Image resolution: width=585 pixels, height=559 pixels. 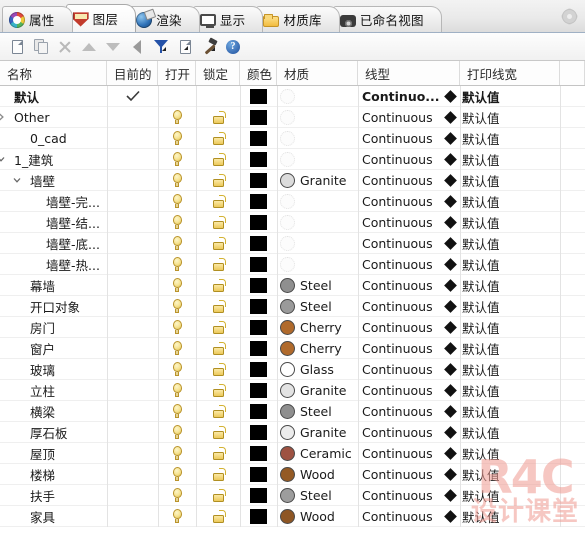 I want to click on layer-material-cell: Granite, so click(x=317, y=432).